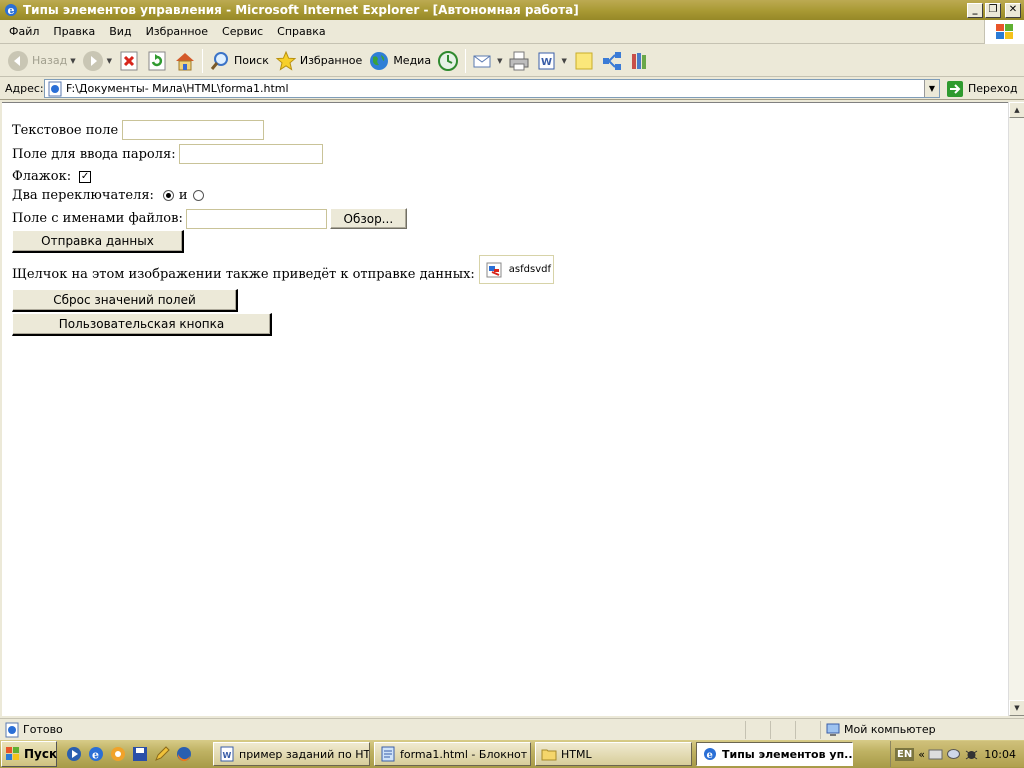 This screenshot has height=768, width=1024. What do you see at coordinates (129, 61) in the screenshot?
I see `stop-button` at bounding box center [129, 61].